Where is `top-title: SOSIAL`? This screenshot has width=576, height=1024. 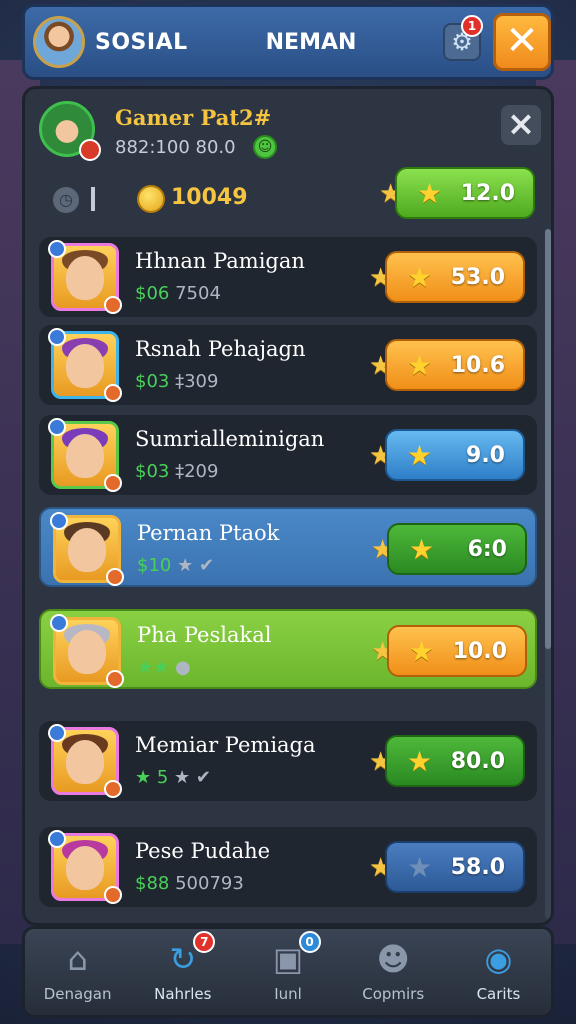 top-title: SOSIAL is located at coordinates (141, 42).